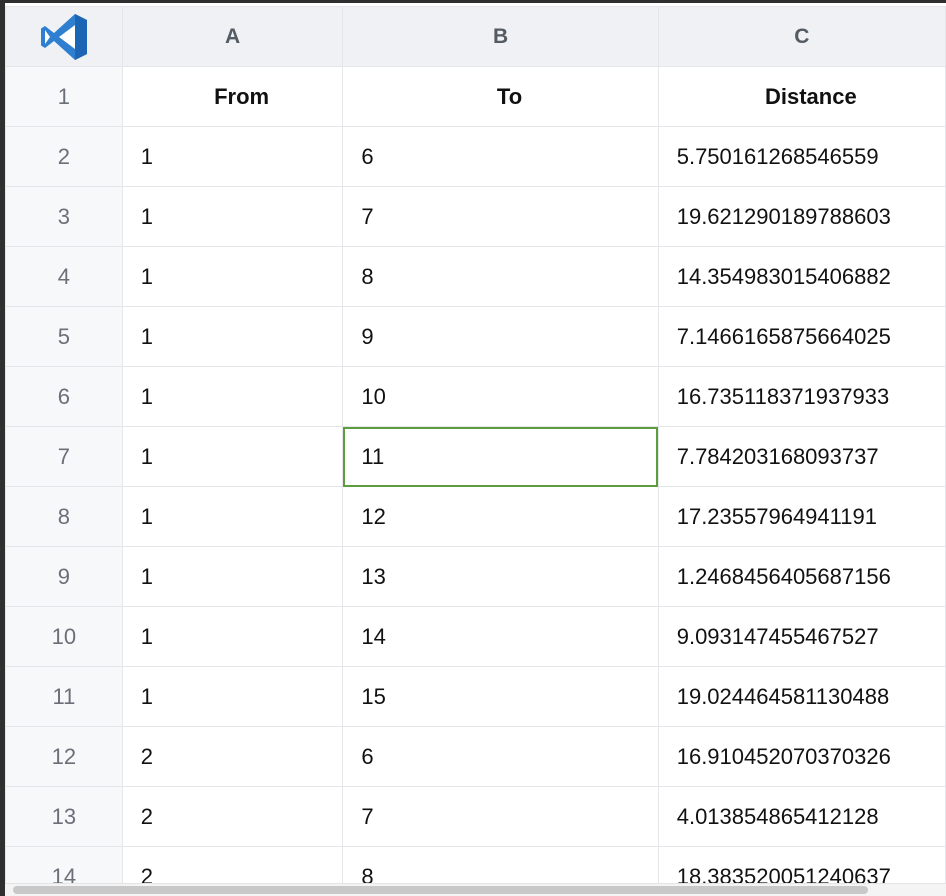 The height and width of the screenshot is (896, 946). Describe the element at coordinates (801, 456) in the screenshot. I see `cell-distance: 7.784203168093737` at that location.